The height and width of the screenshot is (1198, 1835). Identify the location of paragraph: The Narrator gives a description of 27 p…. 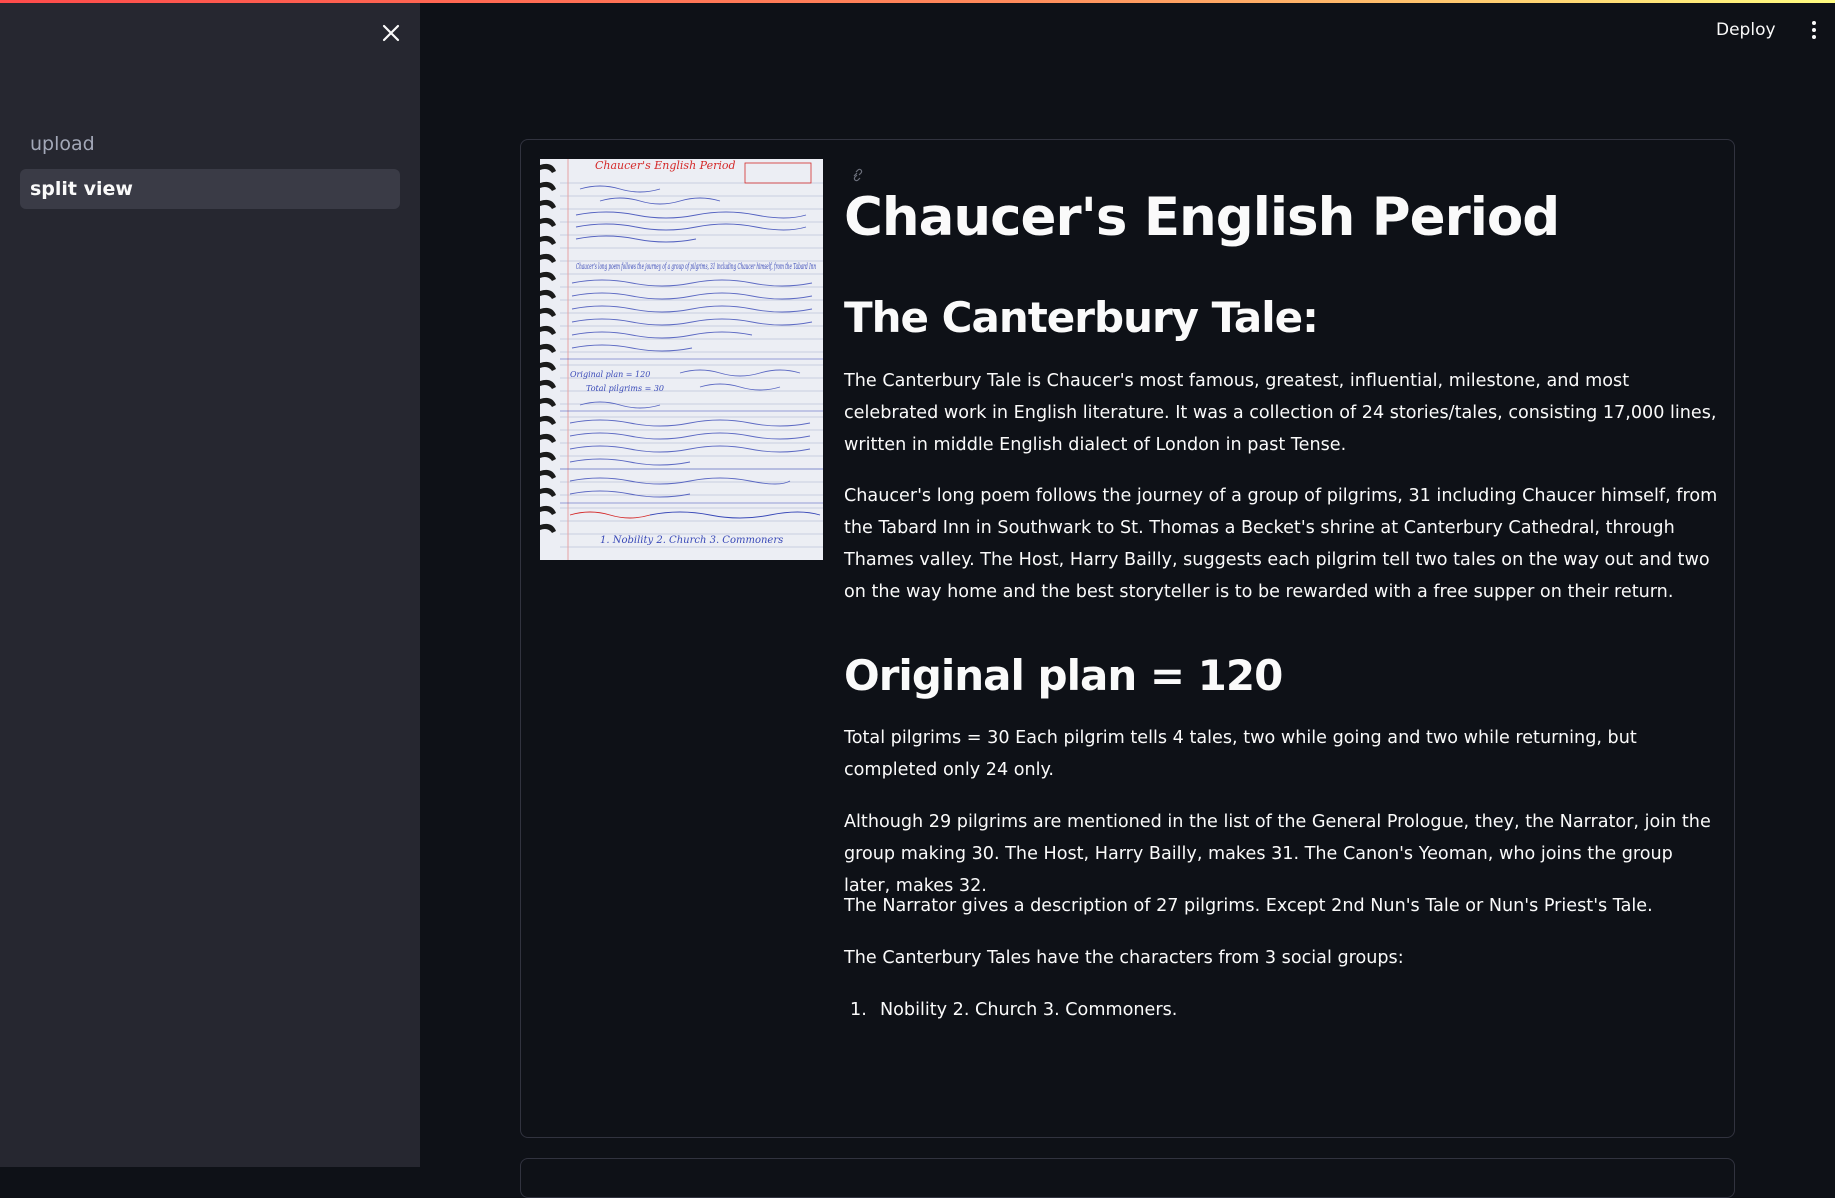
(1248, 906).